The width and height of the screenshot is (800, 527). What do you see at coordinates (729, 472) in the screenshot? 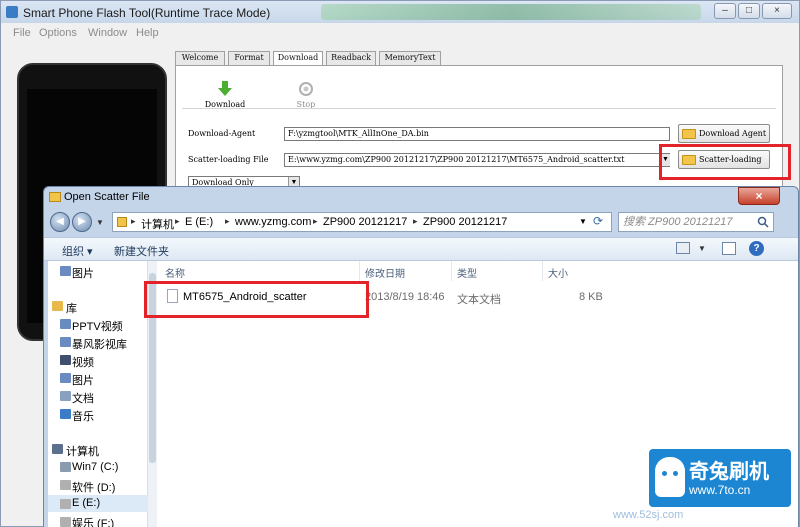
I see `watermark-title: 奇兔刷机` at bounding box center [729, 472].